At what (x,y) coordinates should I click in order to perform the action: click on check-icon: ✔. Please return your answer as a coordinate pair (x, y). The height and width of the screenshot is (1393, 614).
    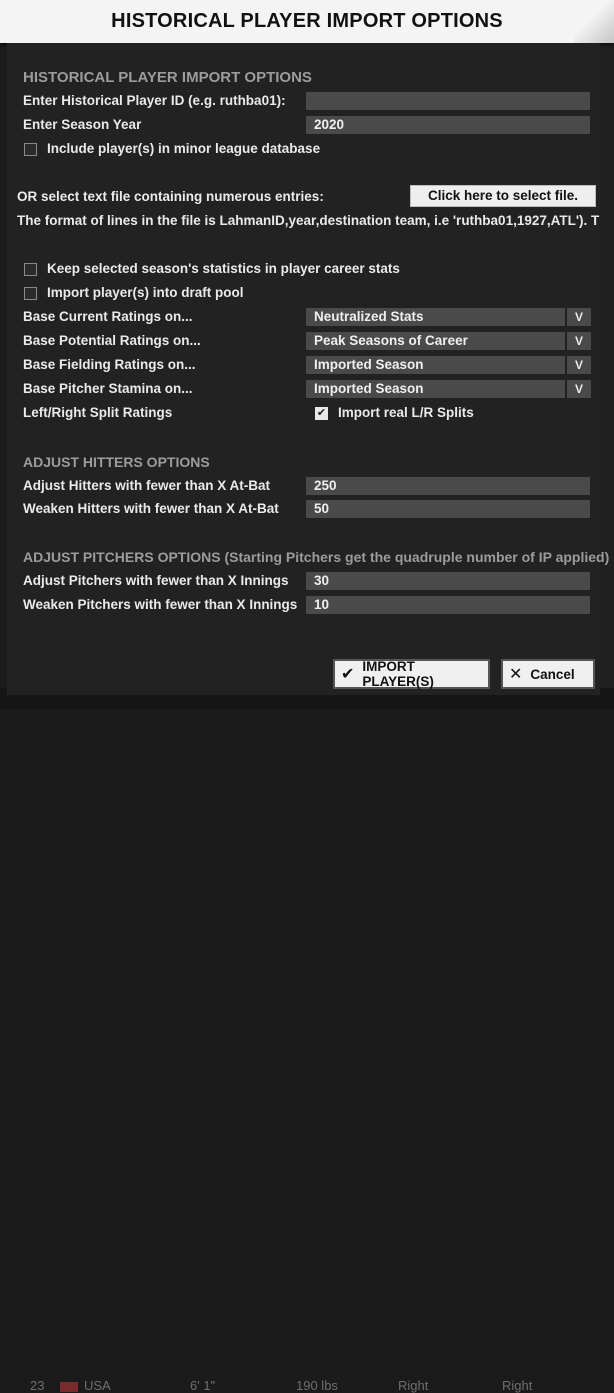
    Looking at the image, I should click on (321, 413).